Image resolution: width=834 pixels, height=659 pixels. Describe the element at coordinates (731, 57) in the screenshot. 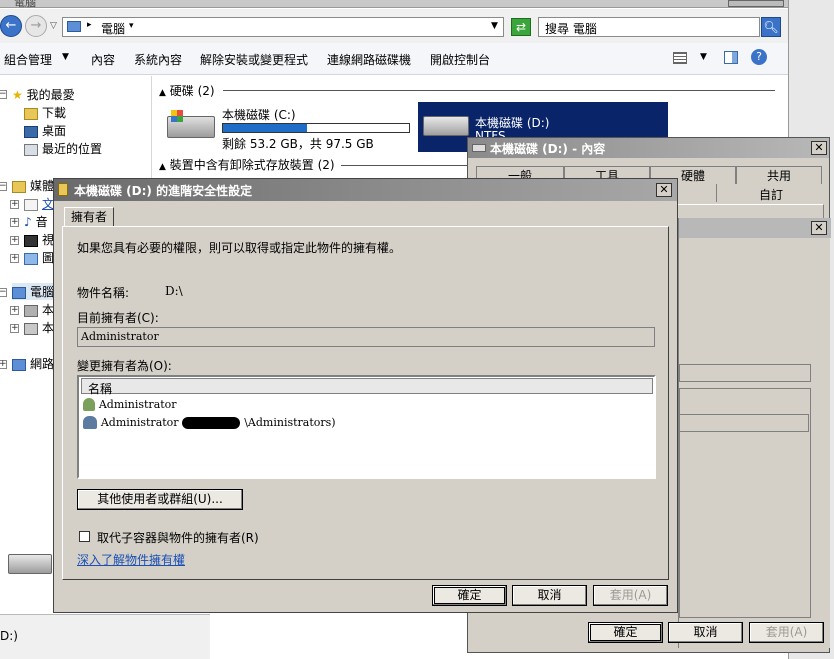

I see `preview-pane-icon` at that location.